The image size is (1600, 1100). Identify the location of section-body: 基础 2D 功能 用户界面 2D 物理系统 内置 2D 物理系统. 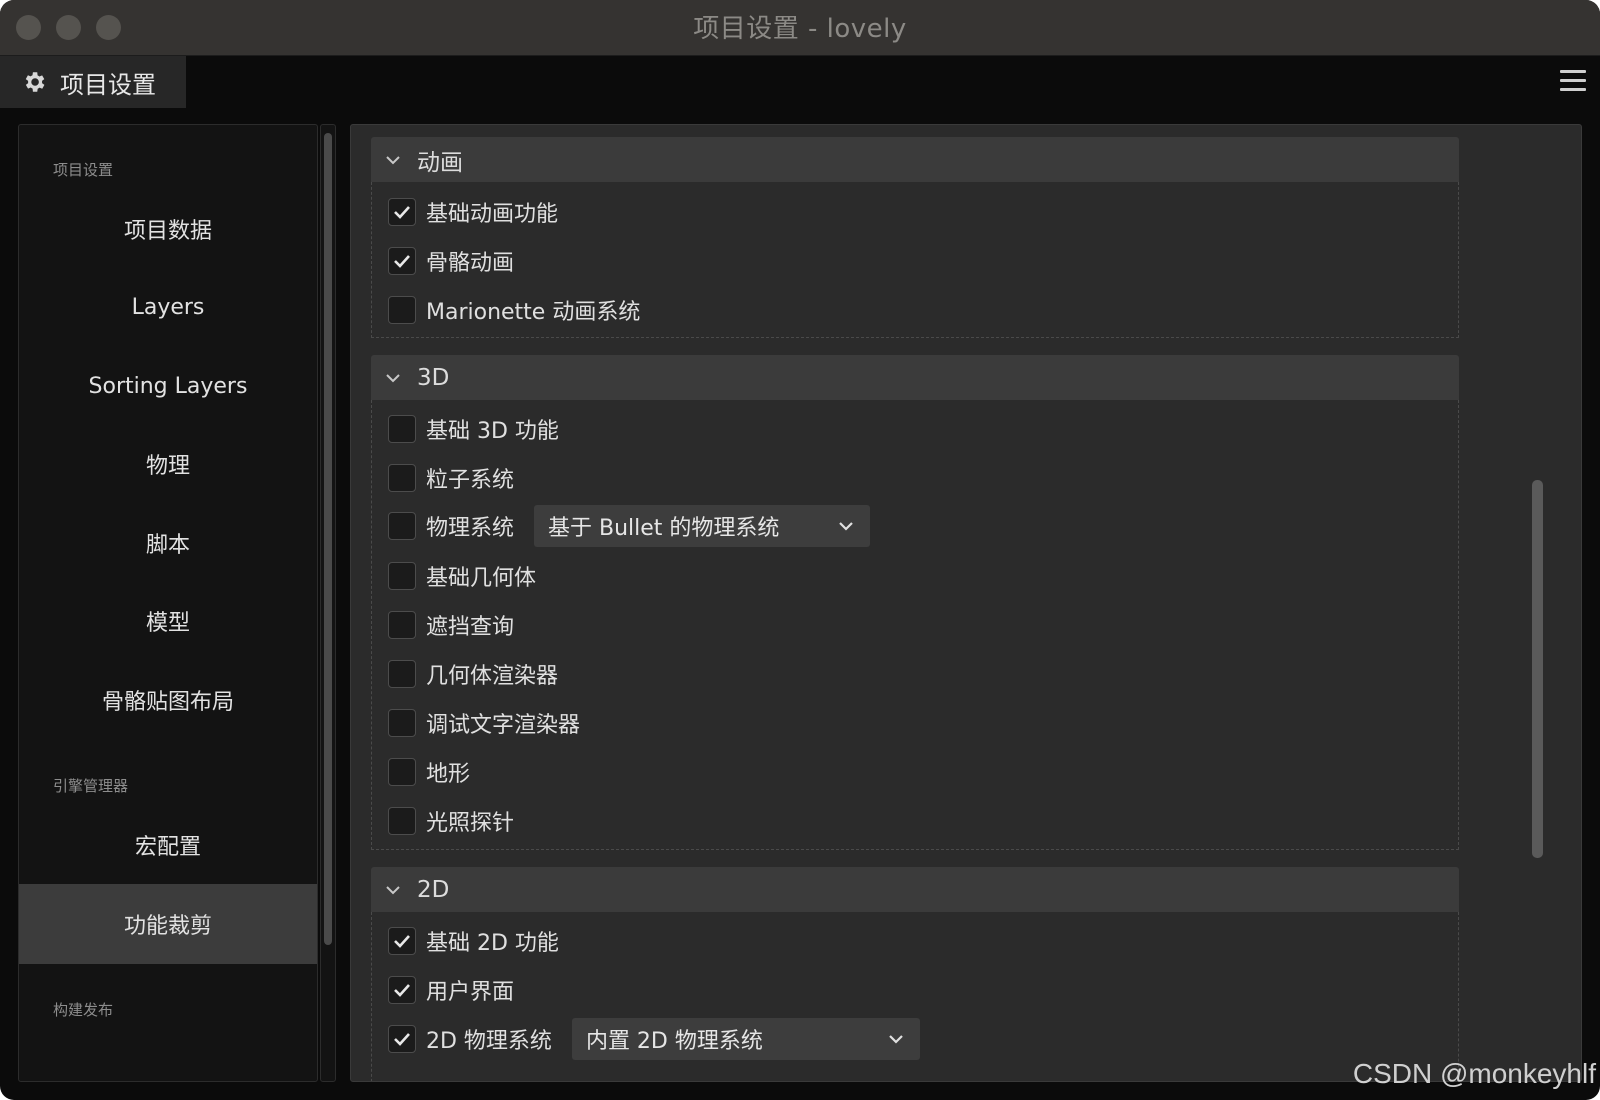
(915, 996).